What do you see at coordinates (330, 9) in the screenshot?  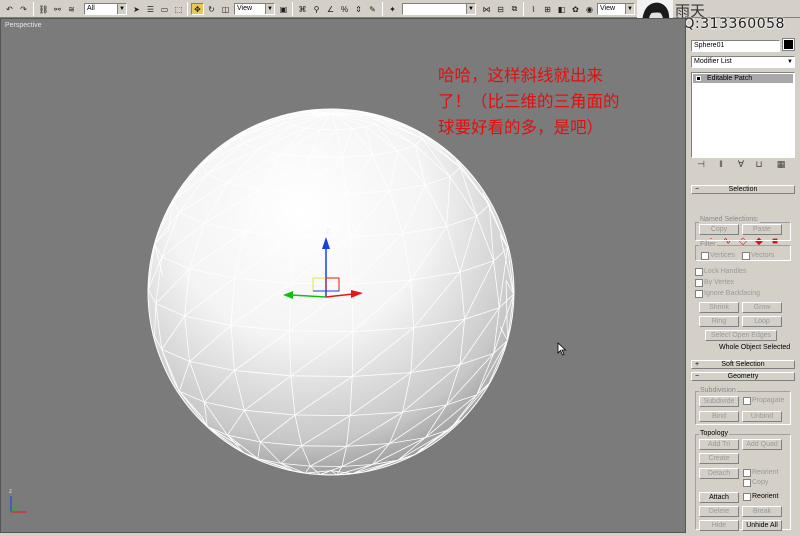 I see `angle-snap-icon: ∠` at bounding box center [330, 9].